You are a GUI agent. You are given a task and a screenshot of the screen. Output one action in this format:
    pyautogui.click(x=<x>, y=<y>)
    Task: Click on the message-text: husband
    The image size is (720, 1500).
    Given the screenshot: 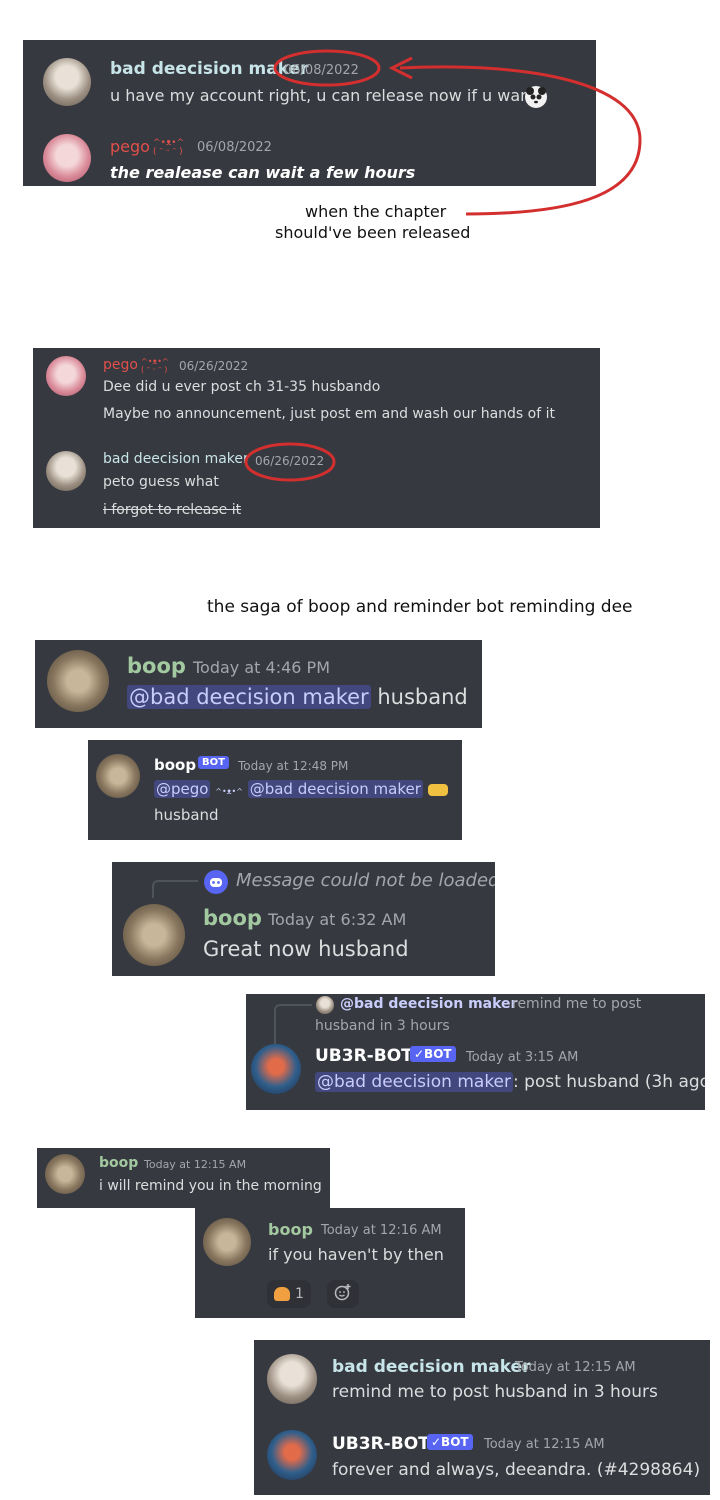 What is the action you would take?
    pyautogui.click(x=186, y=815)
    